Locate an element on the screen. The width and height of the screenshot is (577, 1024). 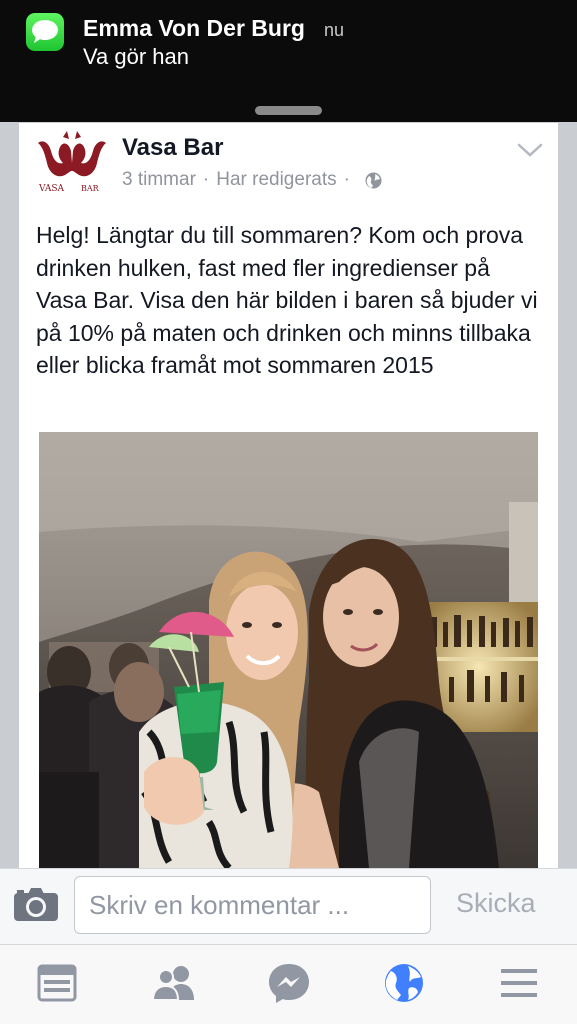
news-feed-icon is located at coordinates (58, 983).